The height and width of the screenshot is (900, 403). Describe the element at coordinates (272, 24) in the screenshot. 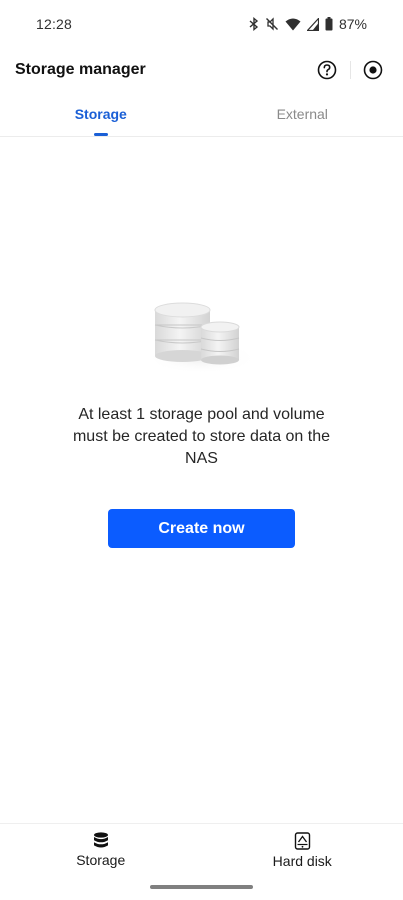

I see `mute-icon` at that location.